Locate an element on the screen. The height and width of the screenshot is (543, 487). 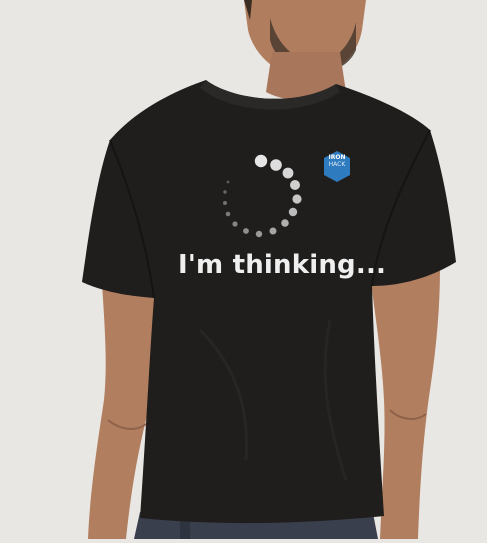
ironhack-badge-text: IRON HACK is located at coordinates (337, 161).